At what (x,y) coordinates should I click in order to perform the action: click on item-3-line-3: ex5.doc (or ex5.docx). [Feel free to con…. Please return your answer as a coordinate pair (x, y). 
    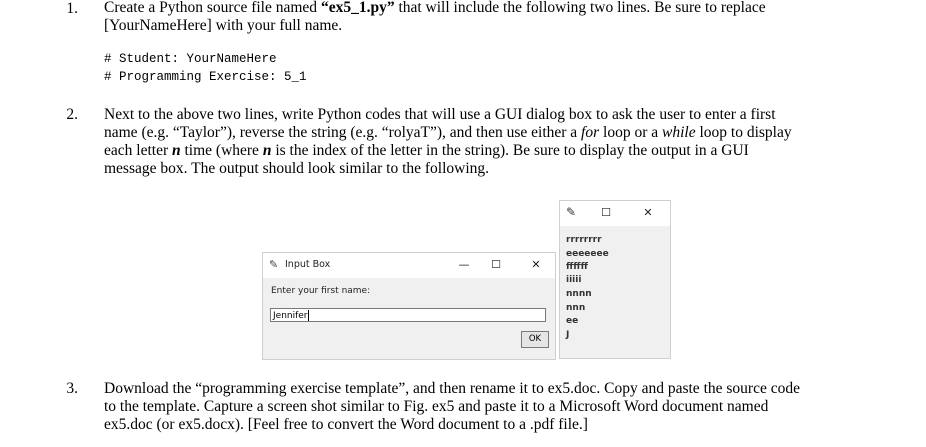
    Looking at the image, I should click on (346, 424).